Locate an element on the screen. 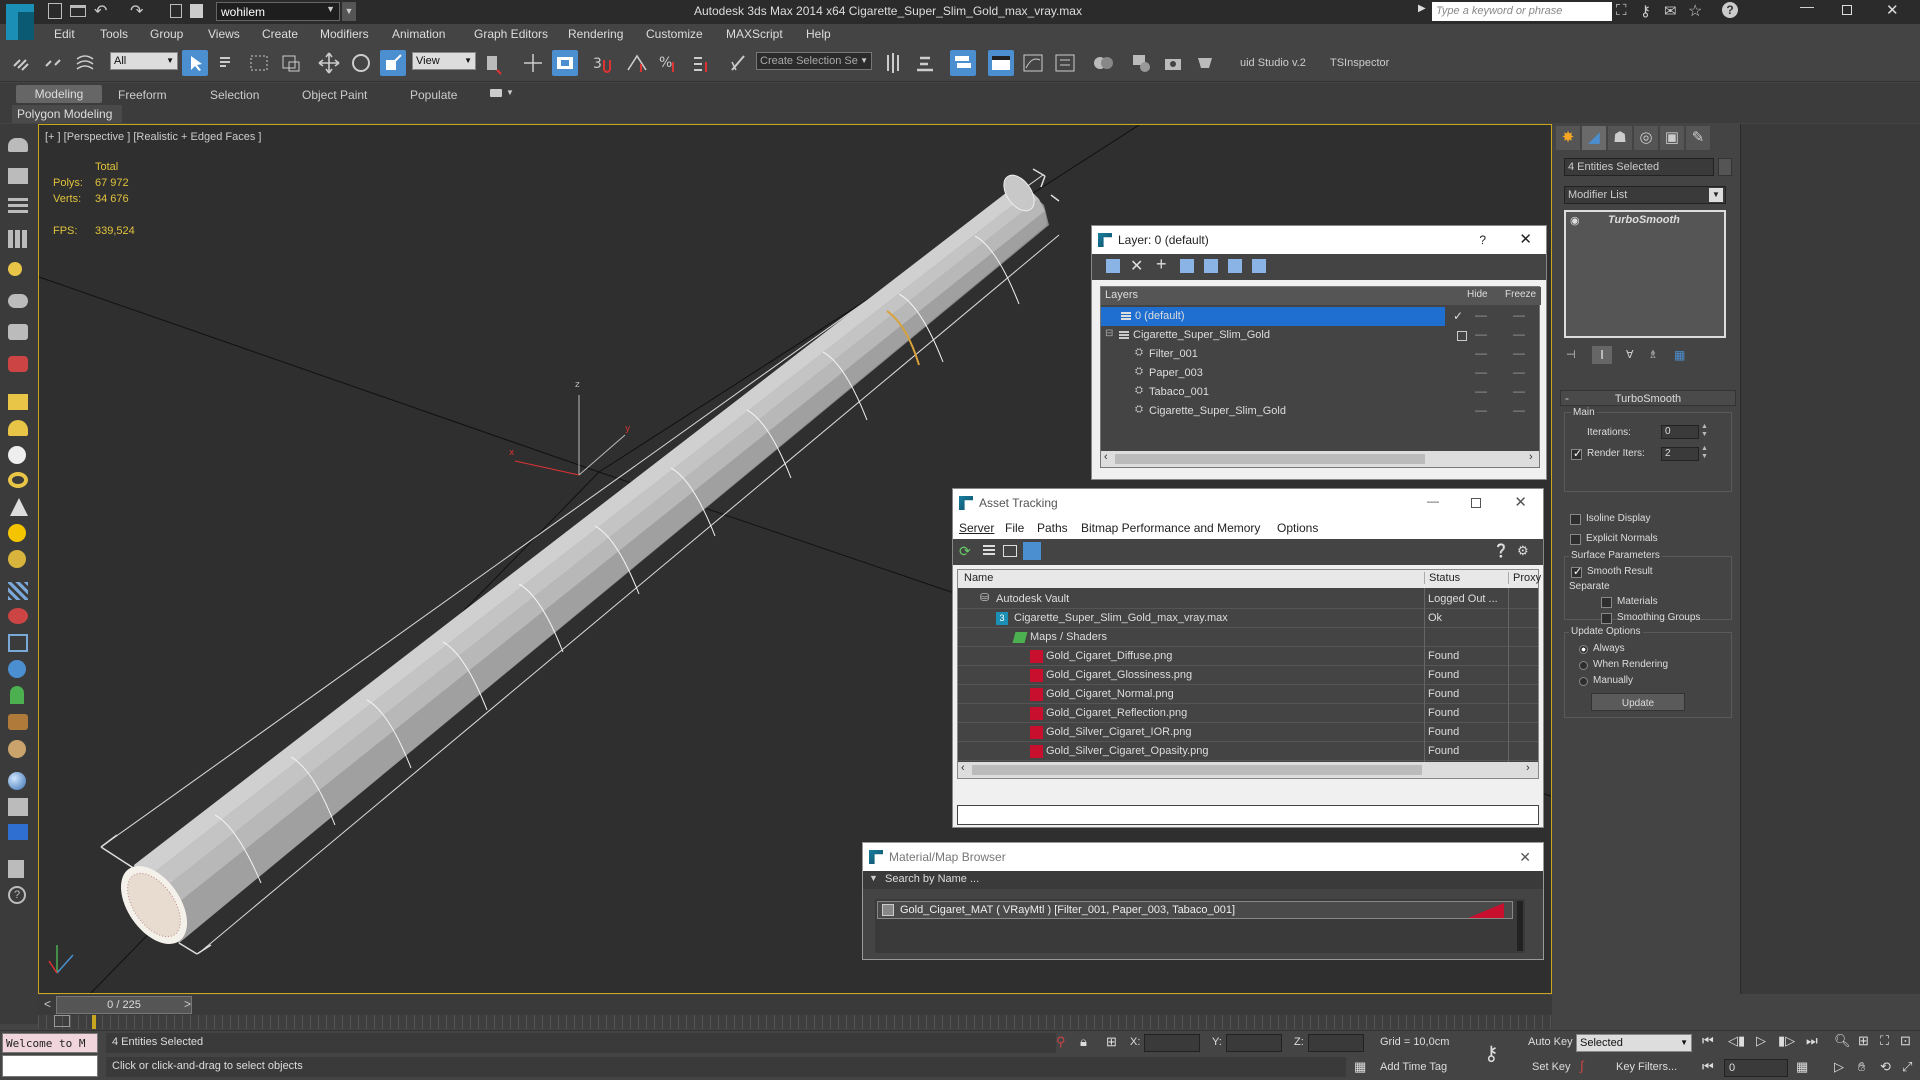 This screenshot has height=1080, width=1920. asset-path-field is located at coordinates (1248, 815).